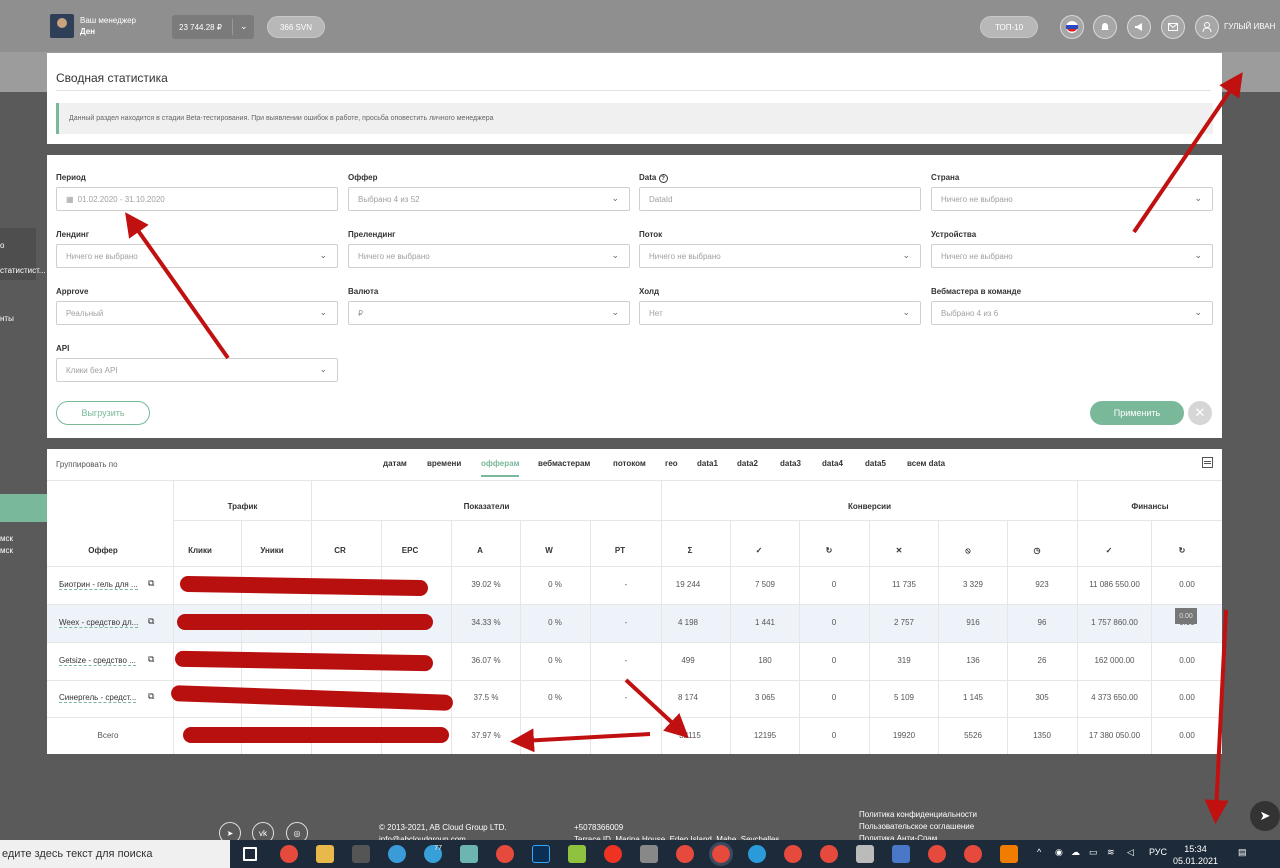 Image resolution: width=1280 pixels, height=868 pixels. What do you see at coordinates (780, 199) in the screenshot?
I see `data-id-input: DataId` at bounding box center [780, 199].